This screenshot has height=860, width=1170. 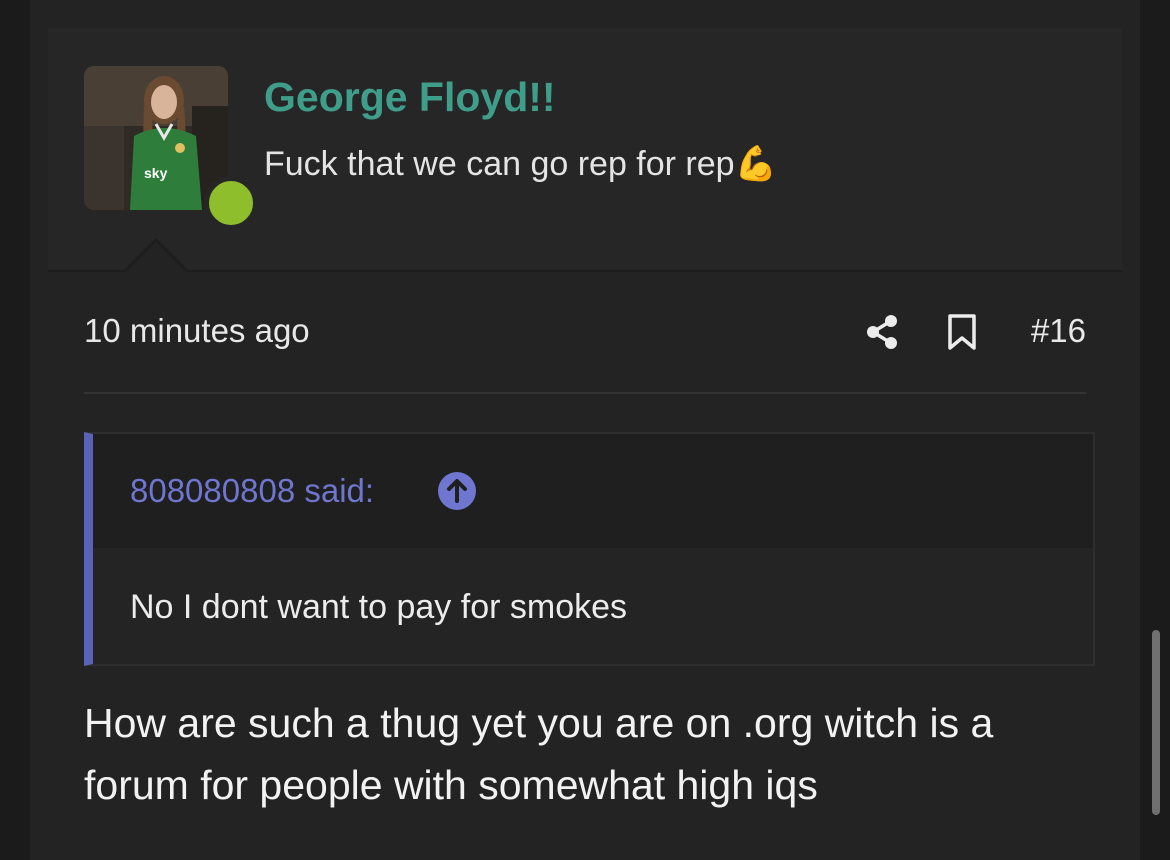 I want to click on username-link: George Floyd!!, so click(x=410, y=97).